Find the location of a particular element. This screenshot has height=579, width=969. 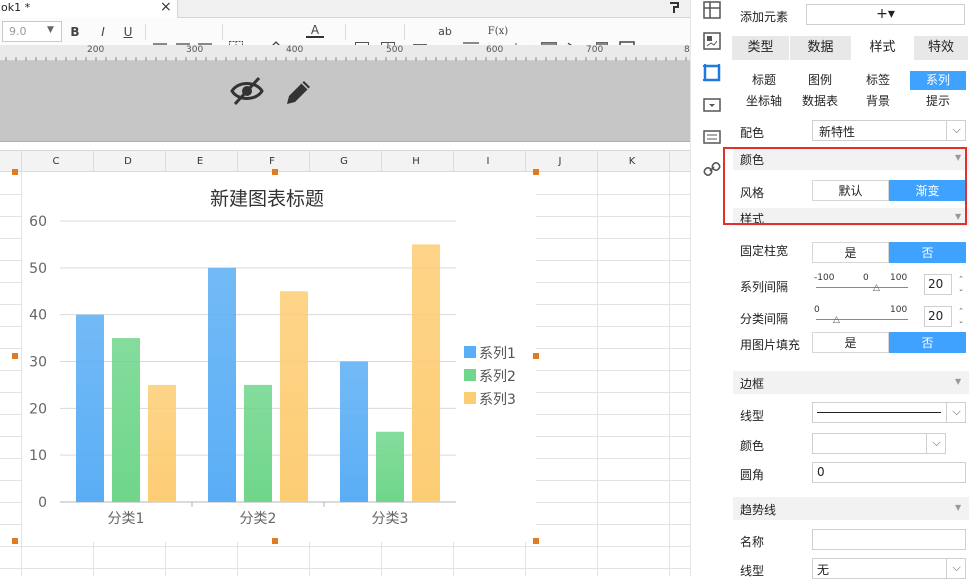

trend-line-label: 线型 is located at coordinates (752, 571).